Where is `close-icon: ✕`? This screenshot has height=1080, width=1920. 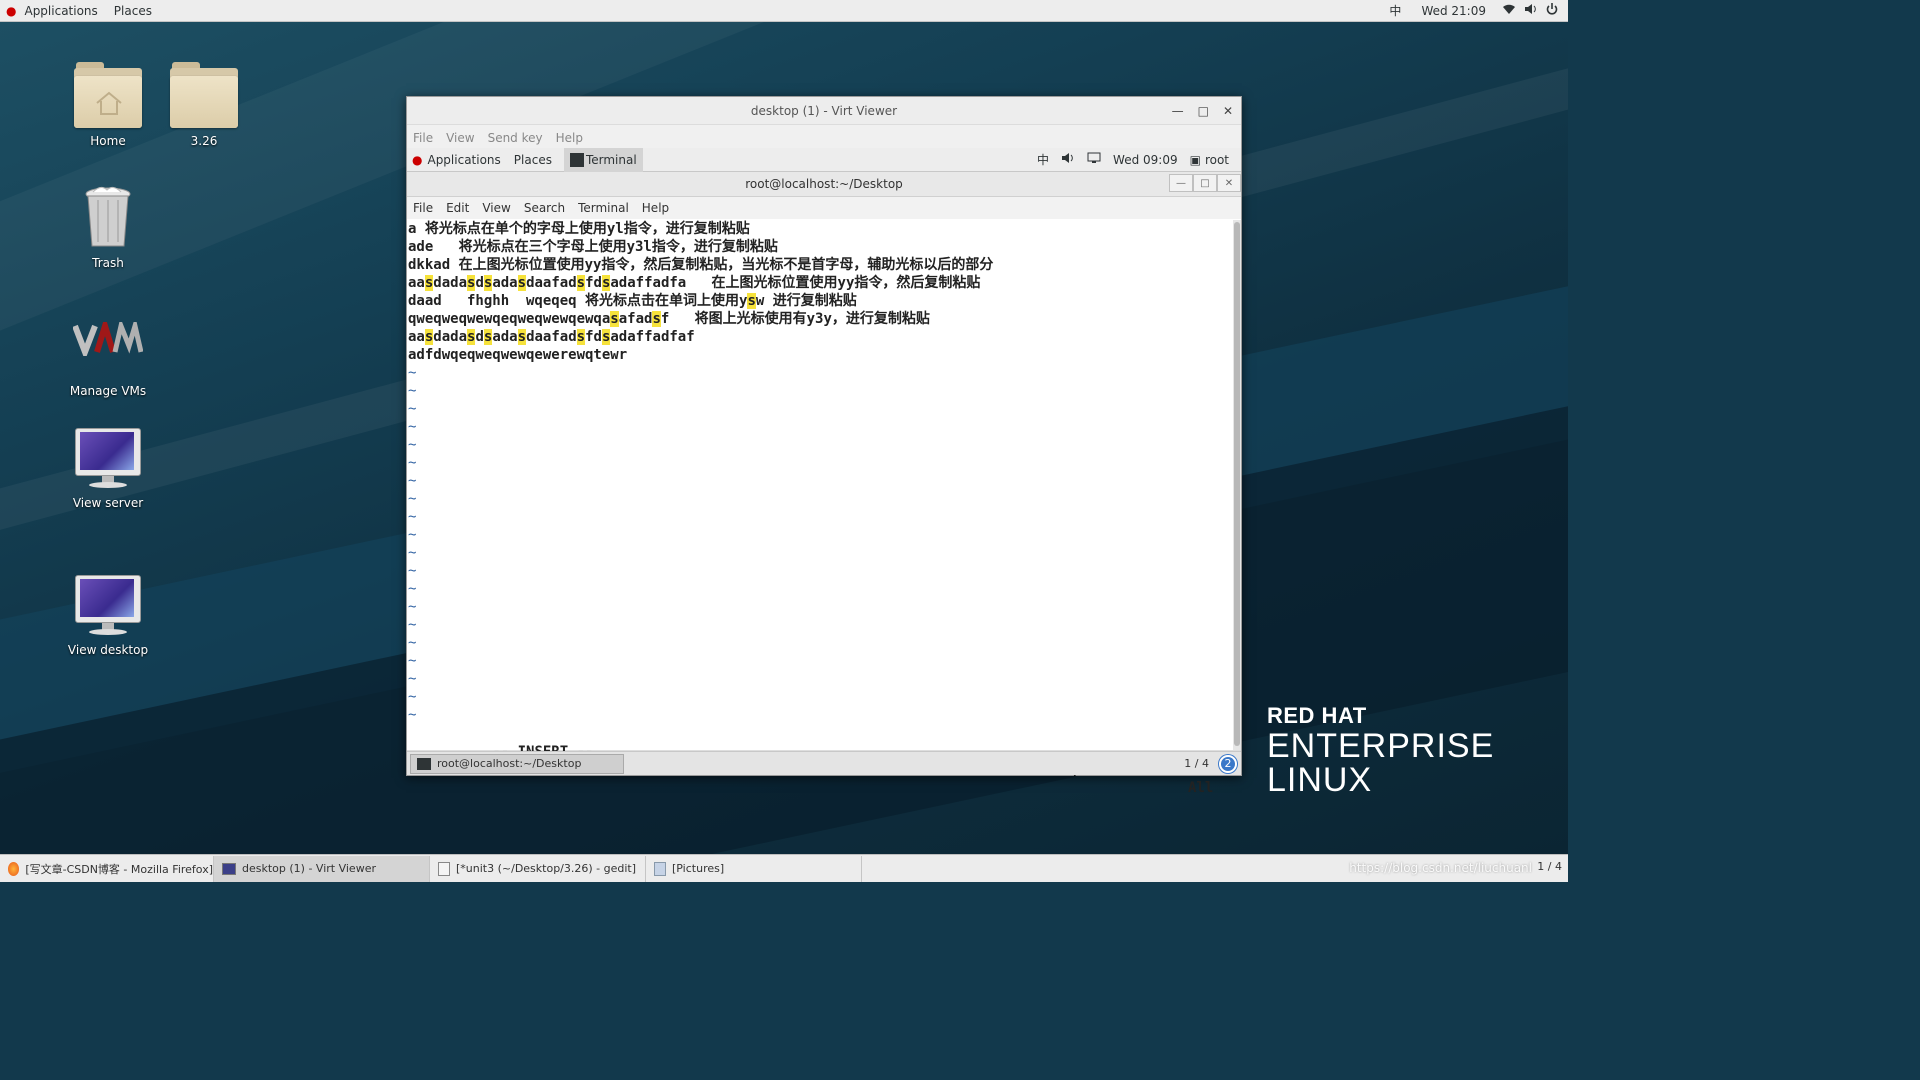 close-icon: ✕ is located at coordinates (1228, 111).